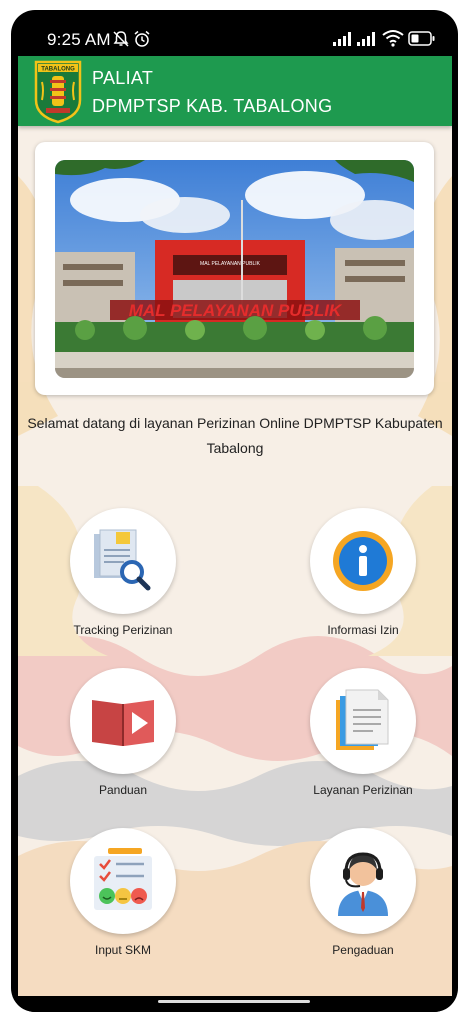 This screenshot has width=465, height=1018. I want to click on documents-icon, so click(362, 719).